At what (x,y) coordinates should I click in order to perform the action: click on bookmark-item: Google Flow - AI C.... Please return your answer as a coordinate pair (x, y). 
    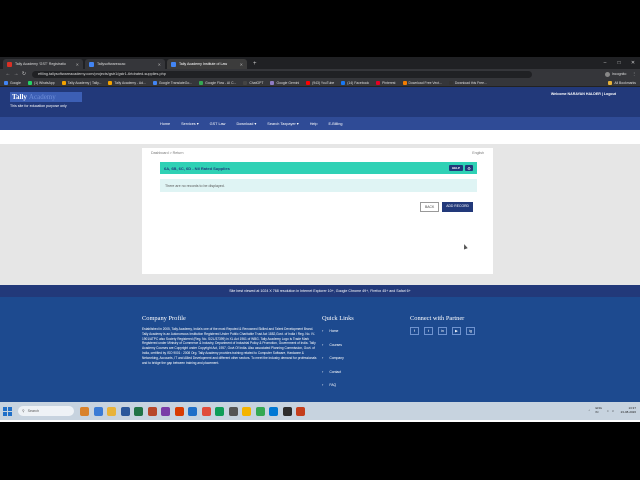
    Looking at the image, I should click on (217, 82).